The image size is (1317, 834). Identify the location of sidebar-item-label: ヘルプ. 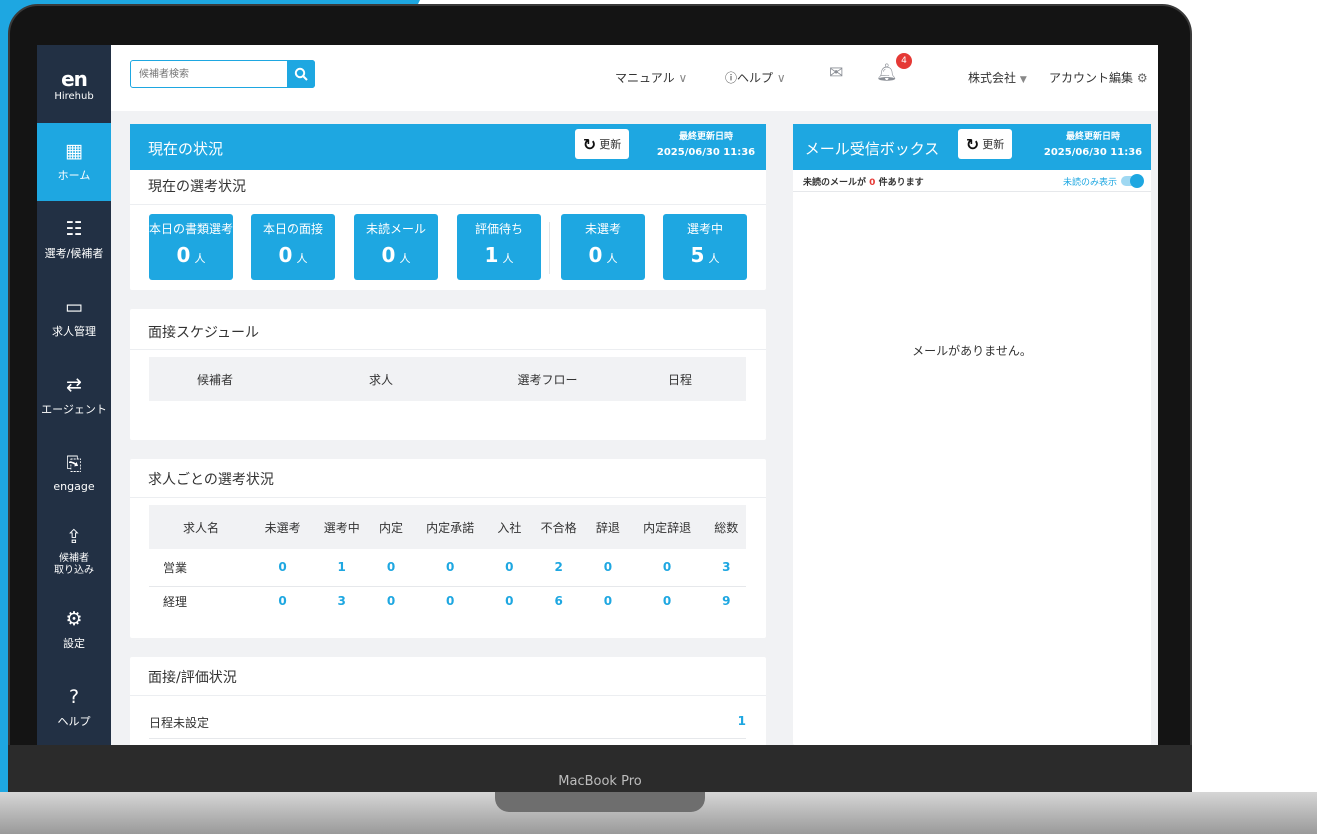
(74, 721).